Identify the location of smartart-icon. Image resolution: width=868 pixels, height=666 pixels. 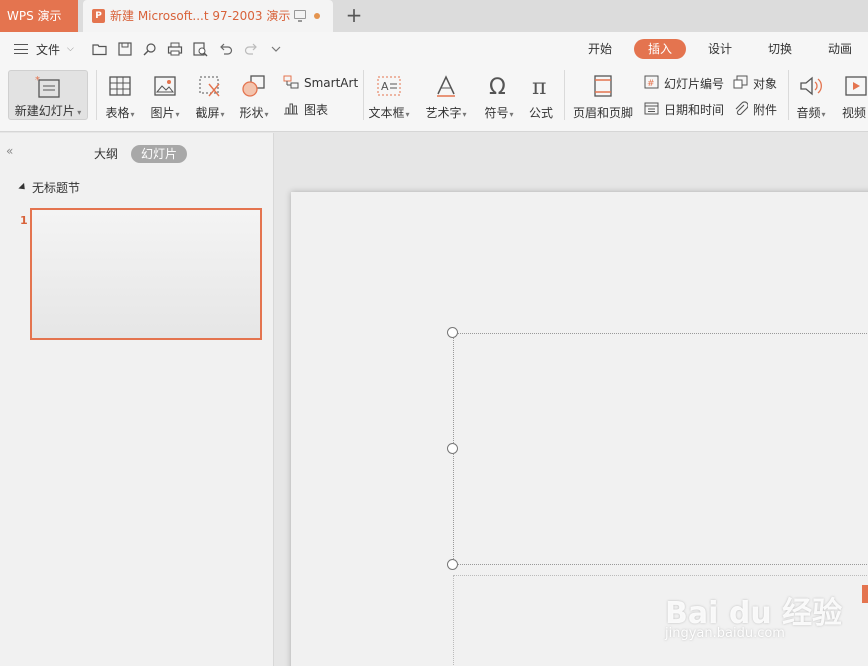
(291, 83).